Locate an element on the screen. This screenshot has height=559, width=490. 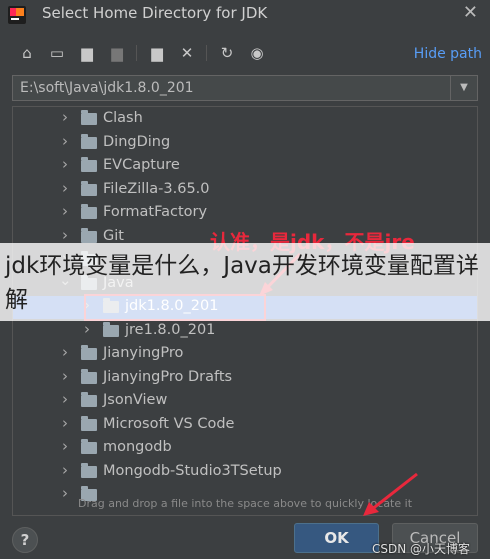
tree-row: › EVCapture is located at coordinates (245, 166).